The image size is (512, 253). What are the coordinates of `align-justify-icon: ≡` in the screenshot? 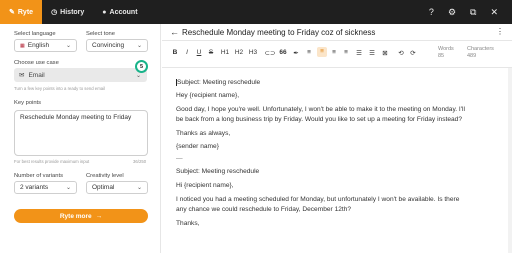 It's located at (346, 52).